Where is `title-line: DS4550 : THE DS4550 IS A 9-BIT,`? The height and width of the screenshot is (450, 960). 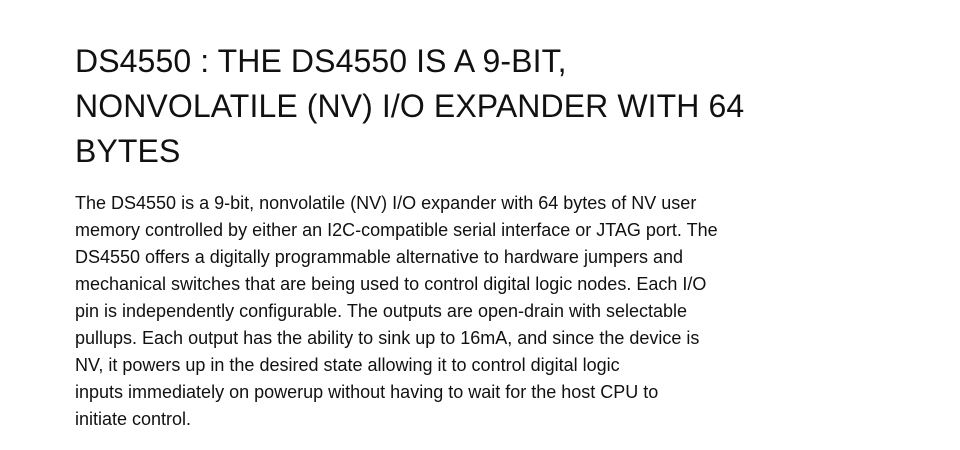
title-line: DS4550 : THE DS4550 IS A 9-BIT, is located at coordinates (321, 61).